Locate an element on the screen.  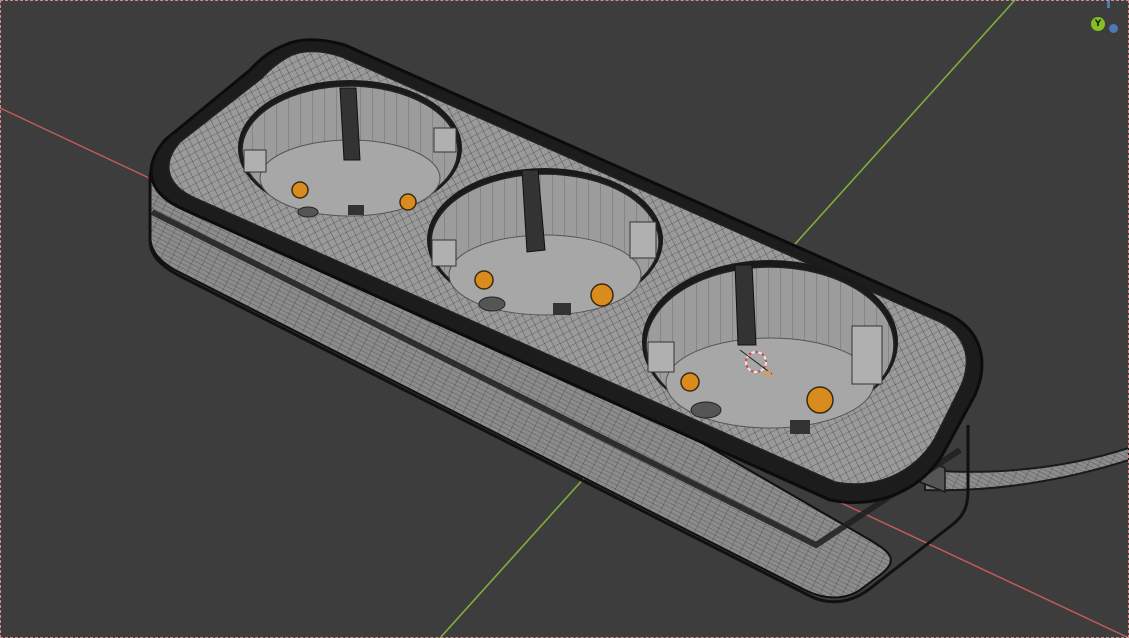
socket-3-pin-left is located at coordinates (690, 382).